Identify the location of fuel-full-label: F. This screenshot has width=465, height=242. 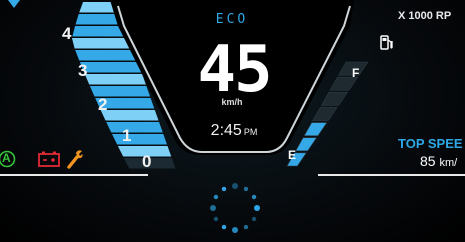
(356, 73).